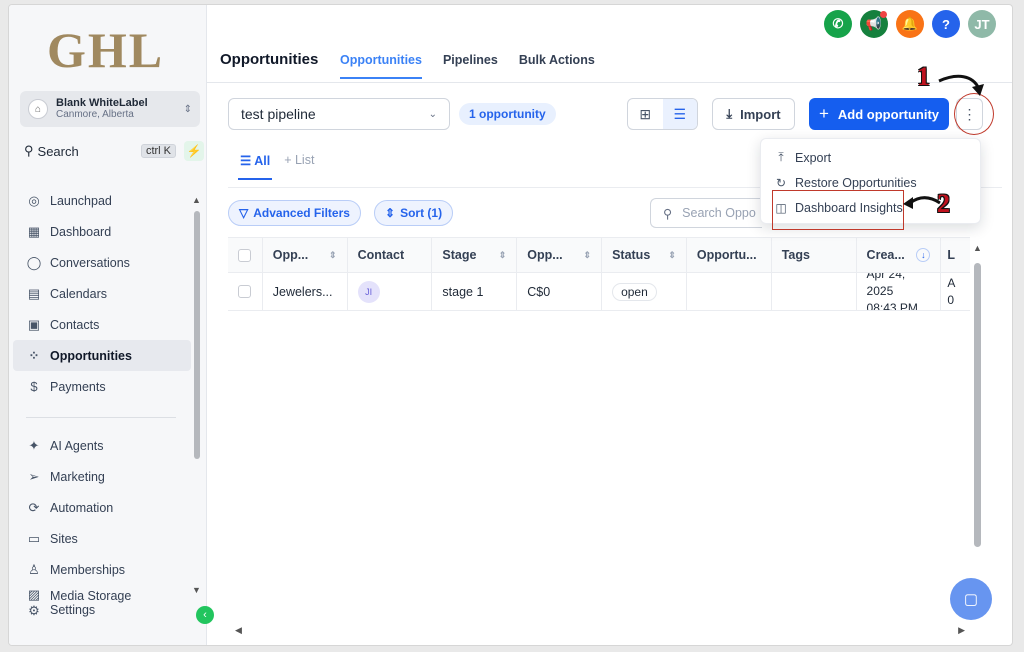 The width and height of the screenshot is (1024, 652). What do you see at coordinates (645, 114) in the screenshot?
I see `grid-view-icon: ⊞` at bounding box center [645, 114].